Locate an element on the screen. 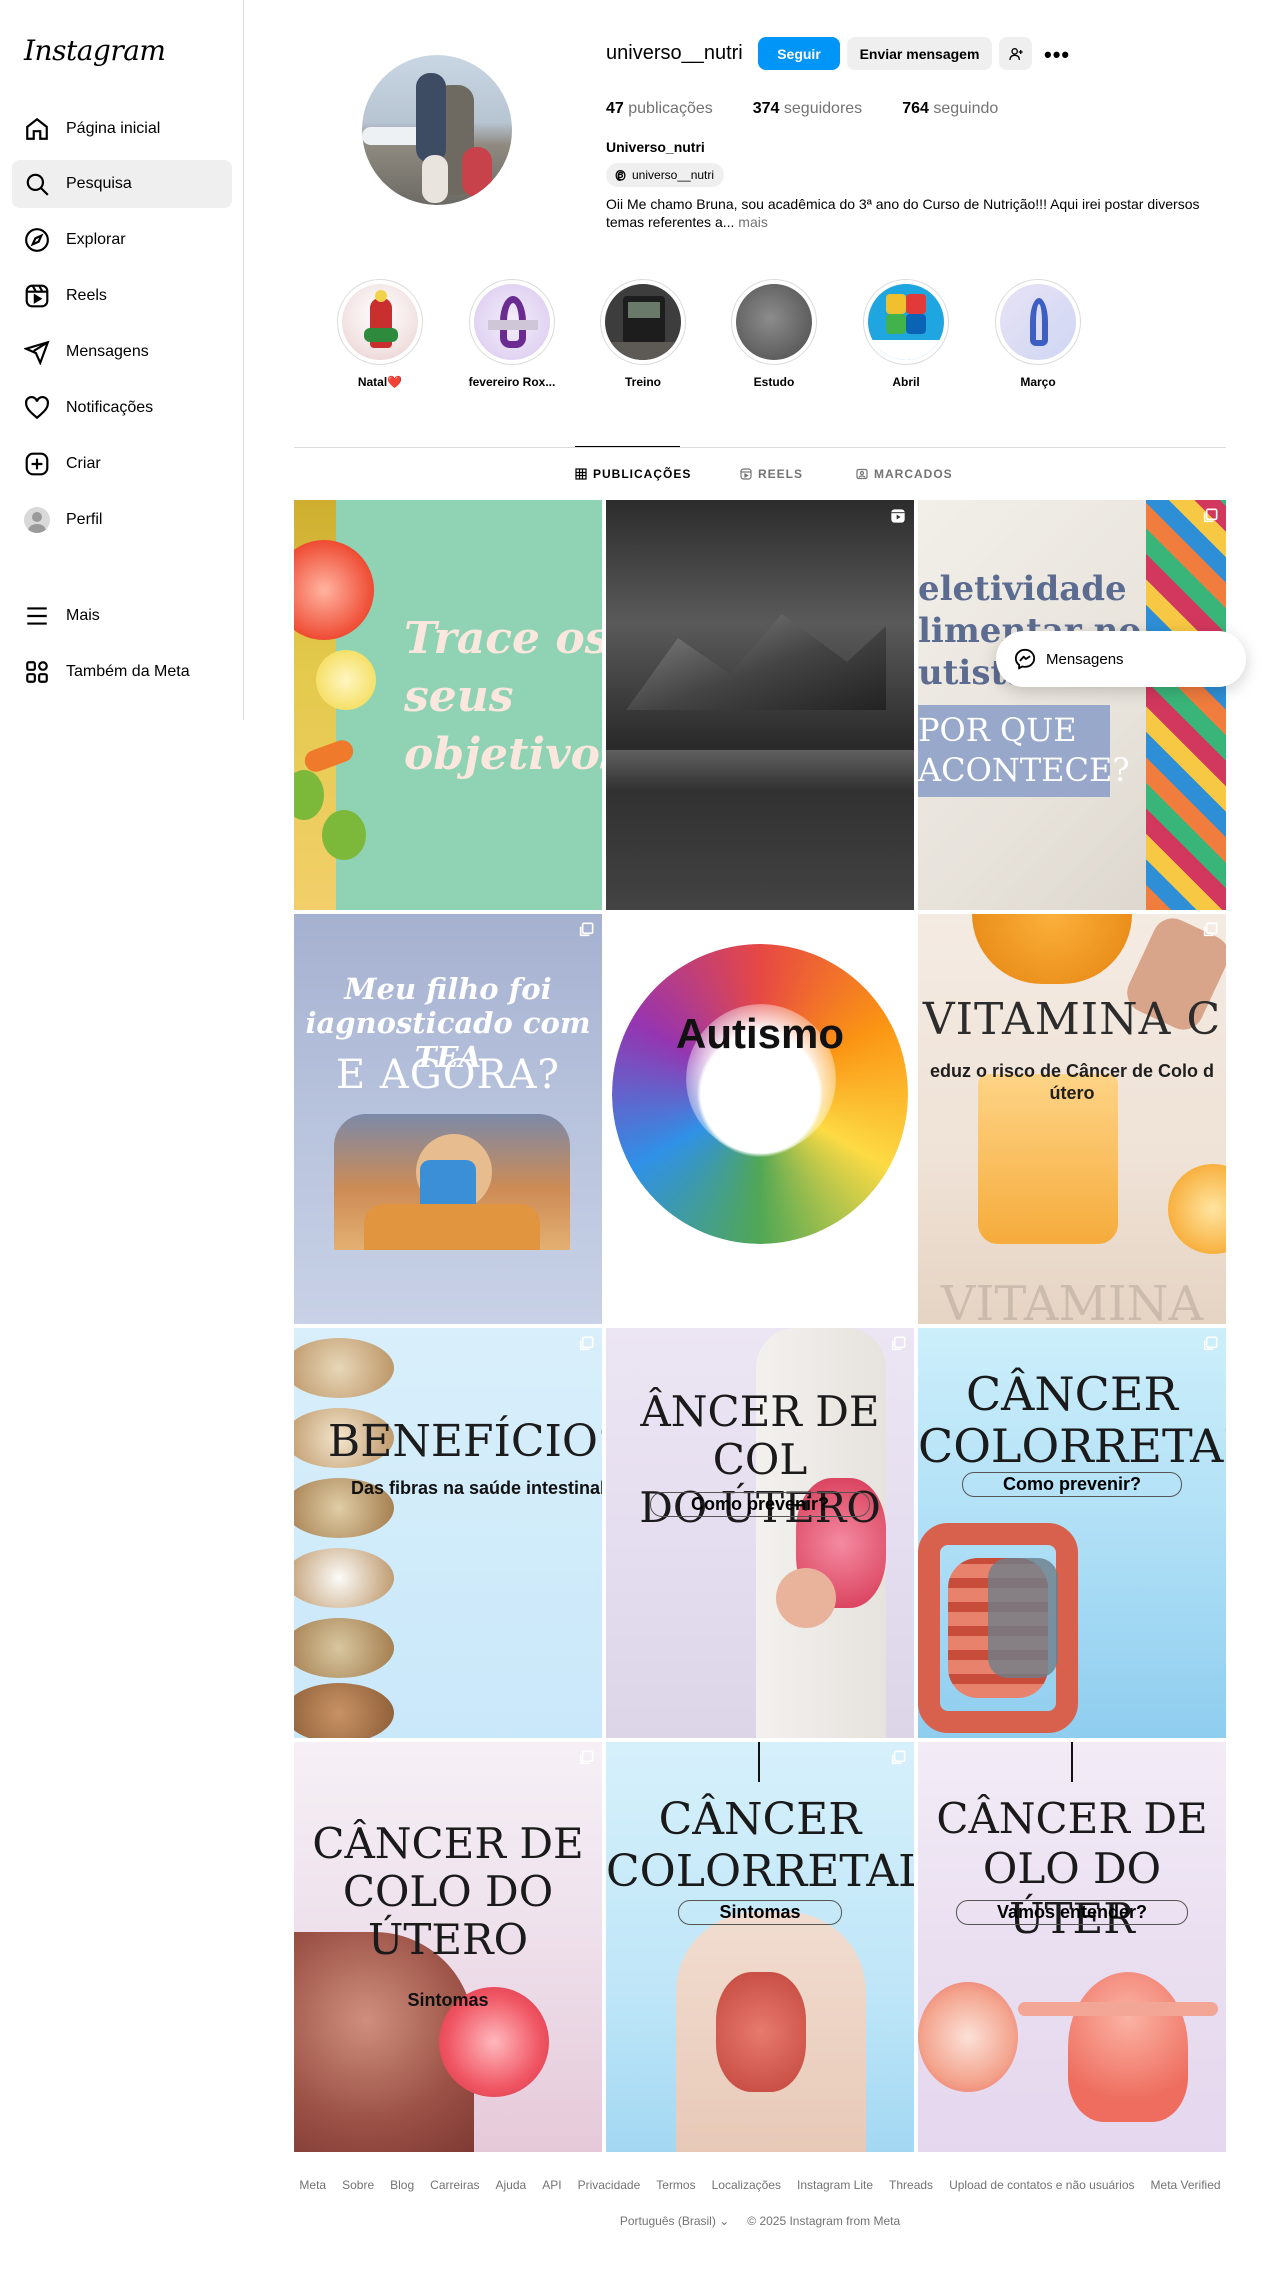 This screenshot has height=2293, width=1265. highlight-treino: Treino is located at coordinates (643, 334).